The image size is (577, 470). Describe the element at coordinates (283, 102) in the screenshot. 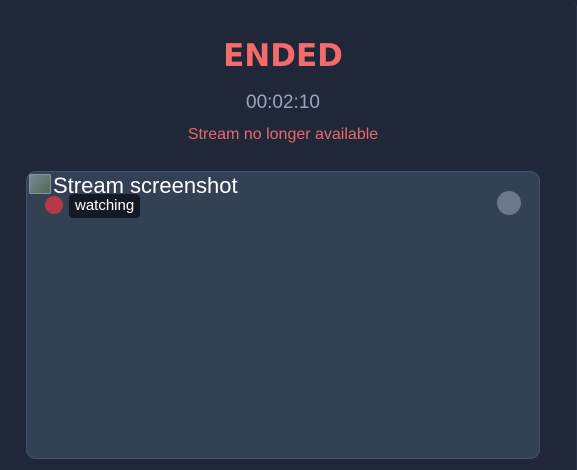

I see `stream-elapsed-timer: 00:02:10` at that location.